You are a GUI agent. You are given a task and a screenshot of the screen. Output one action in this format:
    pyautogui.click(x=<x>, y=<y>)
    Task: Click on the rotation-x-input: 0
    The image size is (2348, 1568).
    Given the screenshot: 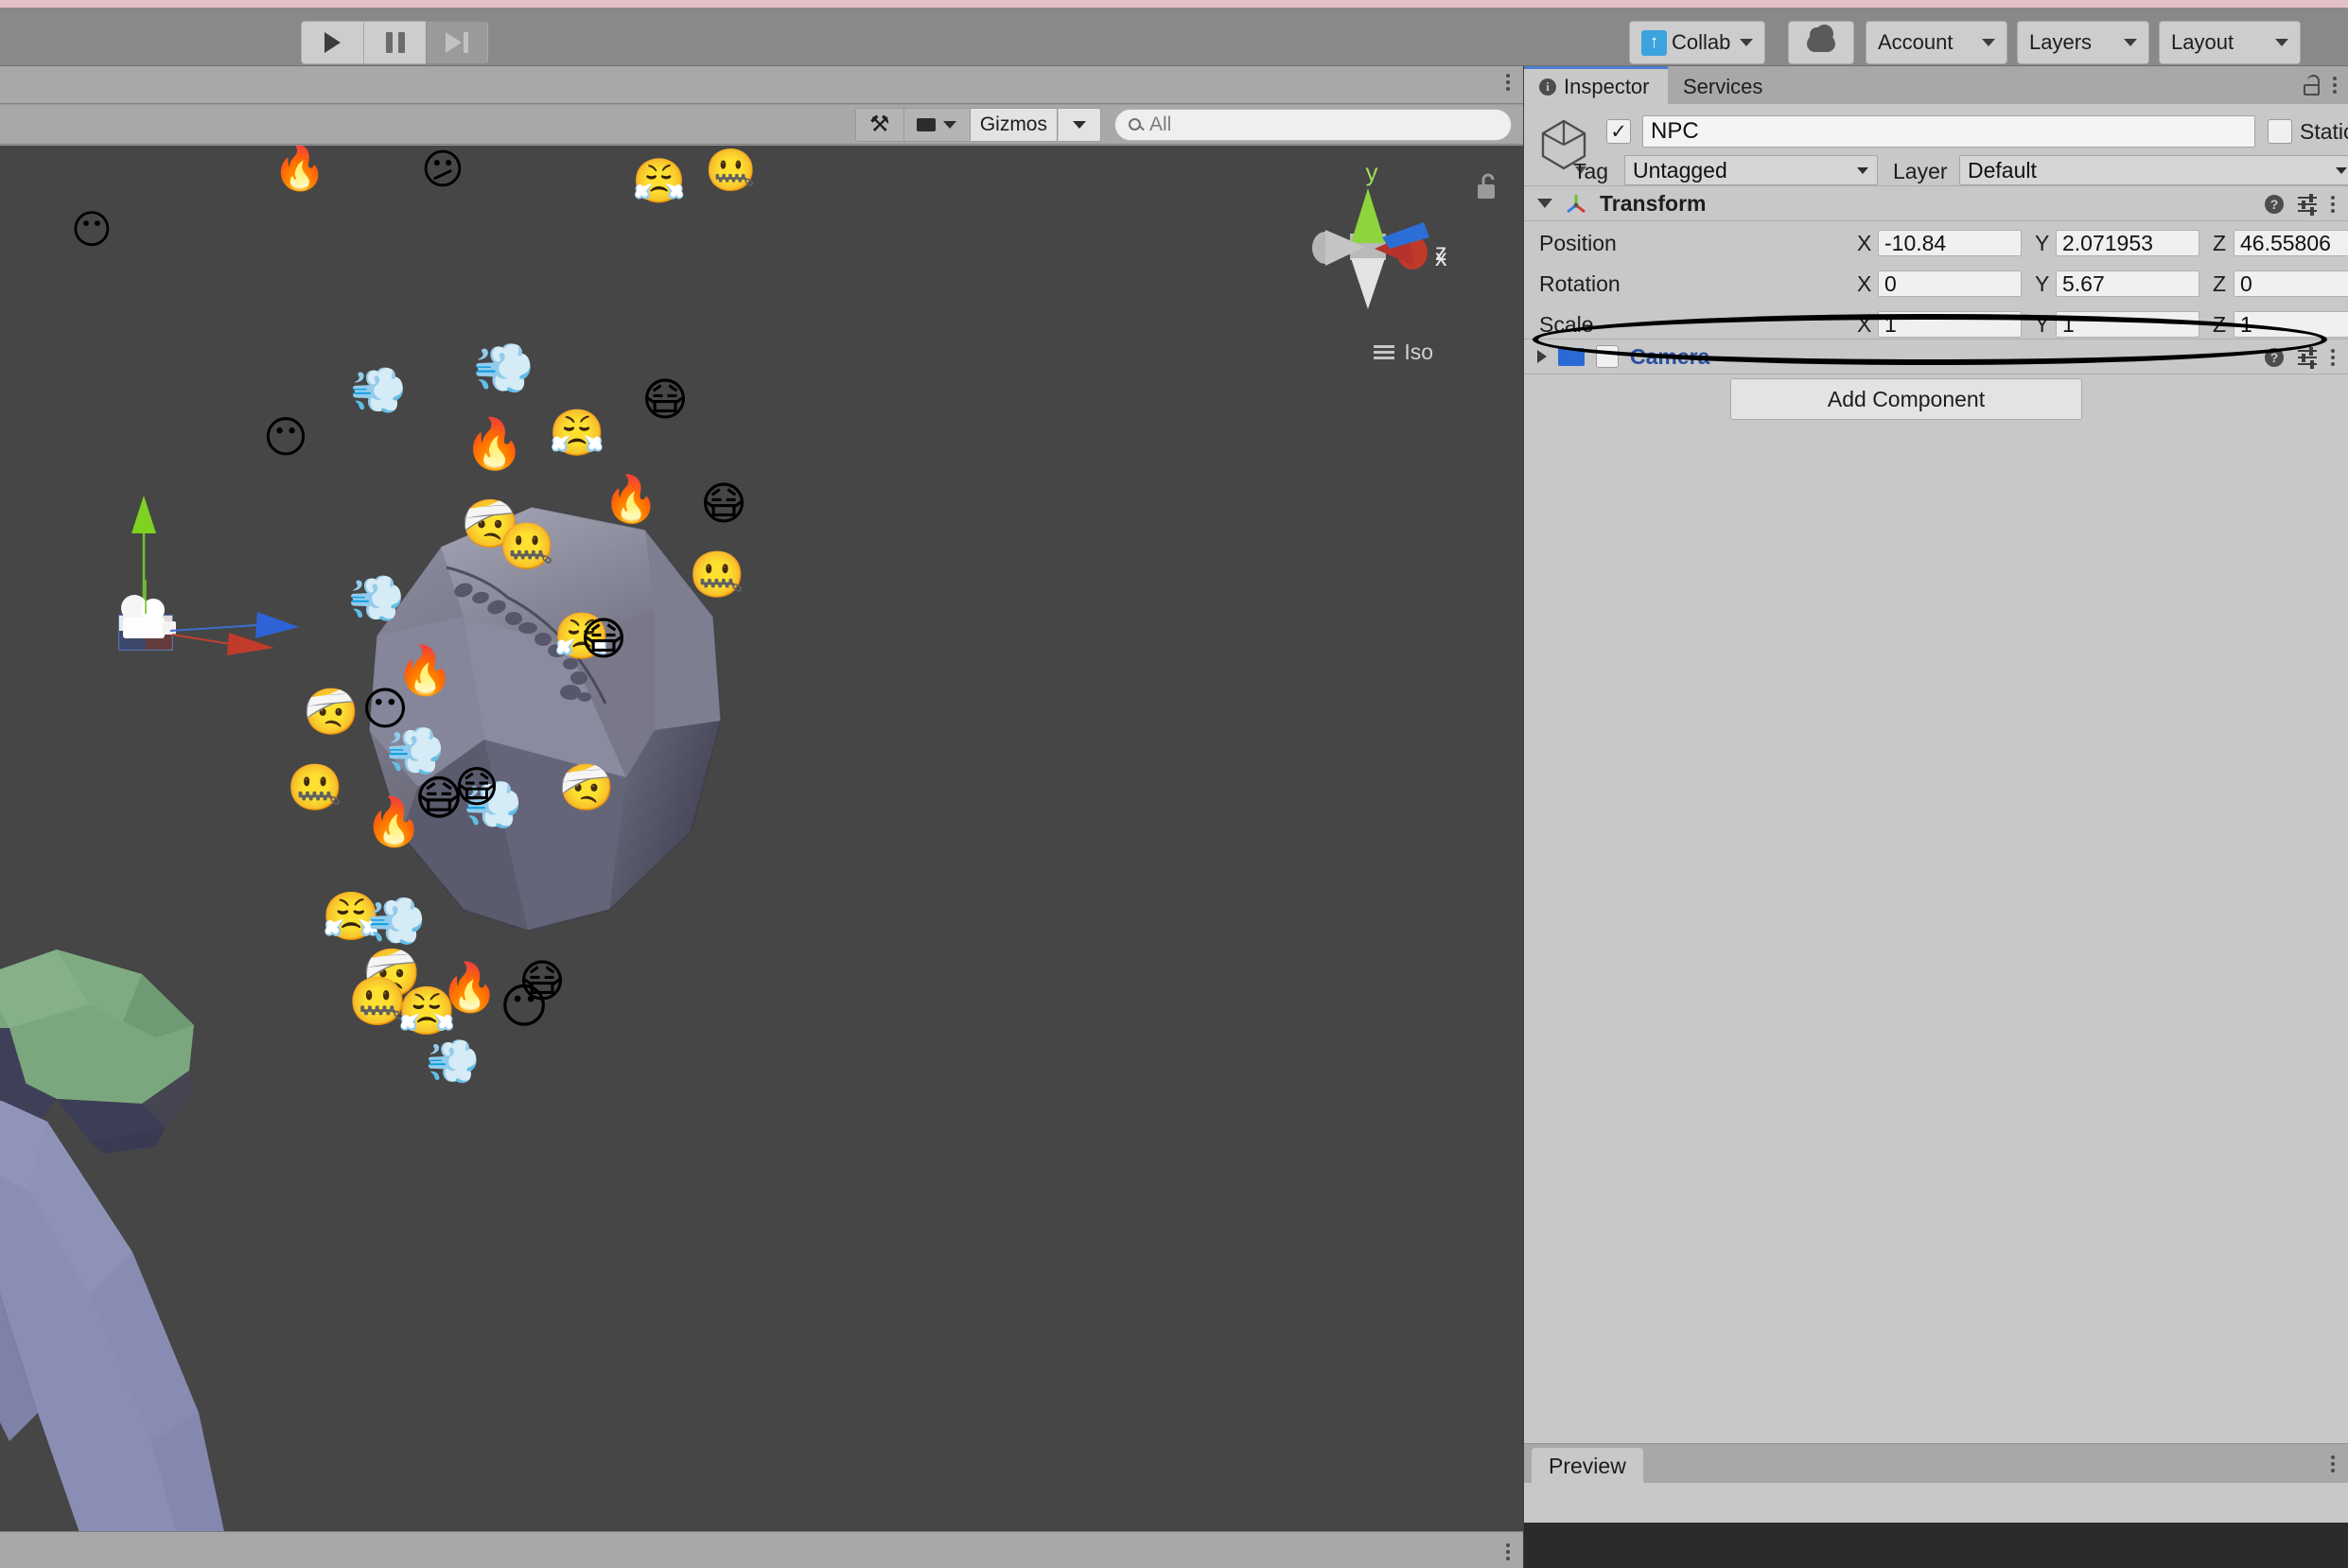 What is the action you would take?
    pyautogui.click(x=1950, y=283)
    